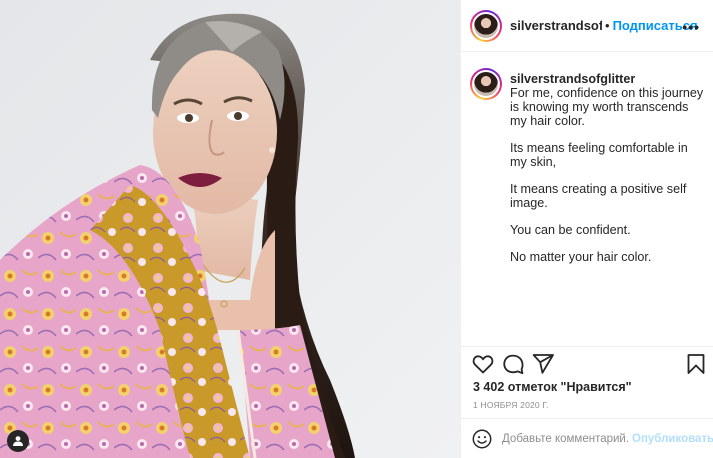 This screenshot has width=713, height=458. I want to click on post-date: 1 НОЯБРЯ 2020 Г., so click(511, 405).